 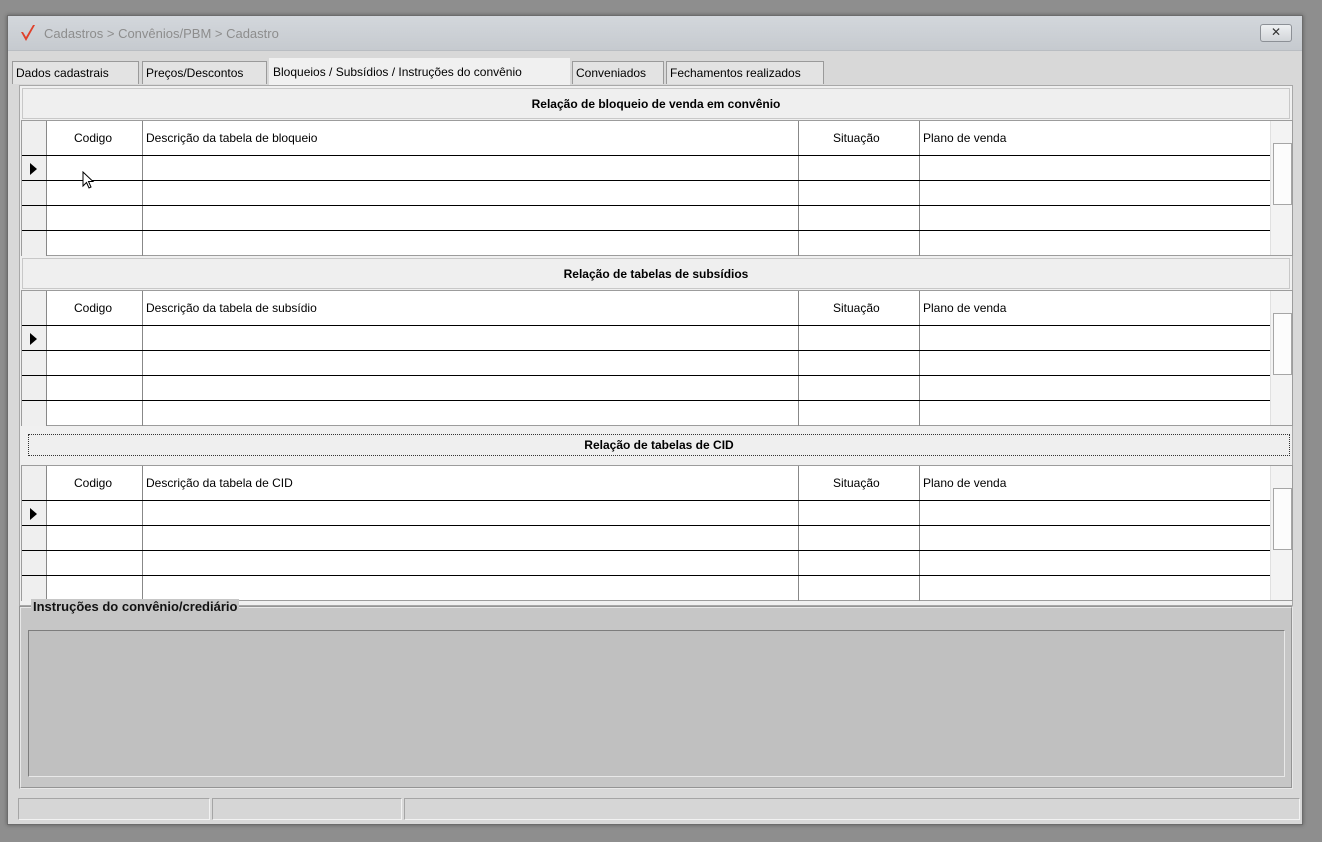 What do you see at coordinates (28, 33) in the screenshot?
I see `checkmark-logo-icon` at bounding box center [28, 33].